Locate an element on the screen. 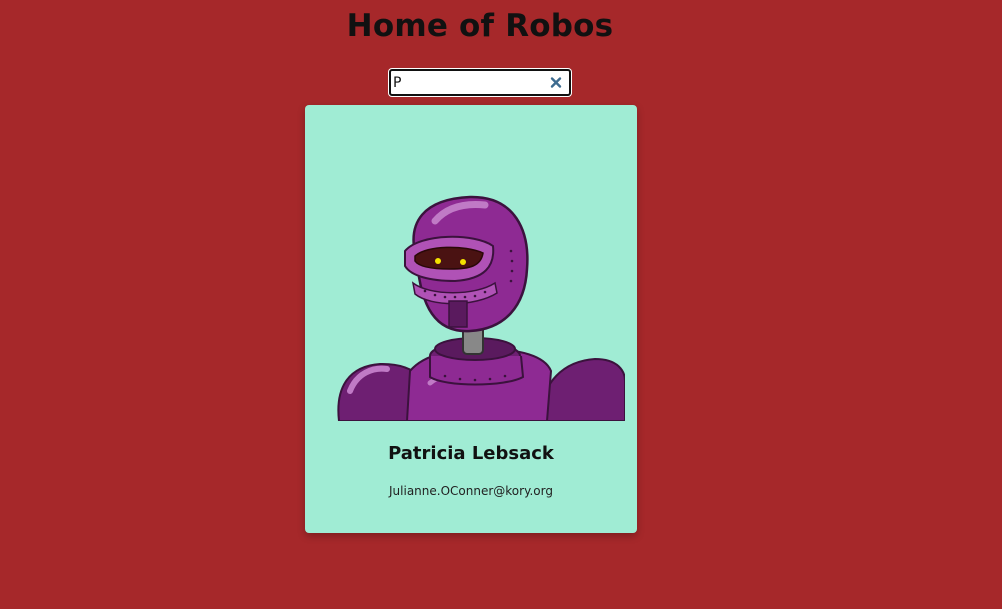 The image size is (1002, 609). robot-avatar is located at coordinates (480, 271).